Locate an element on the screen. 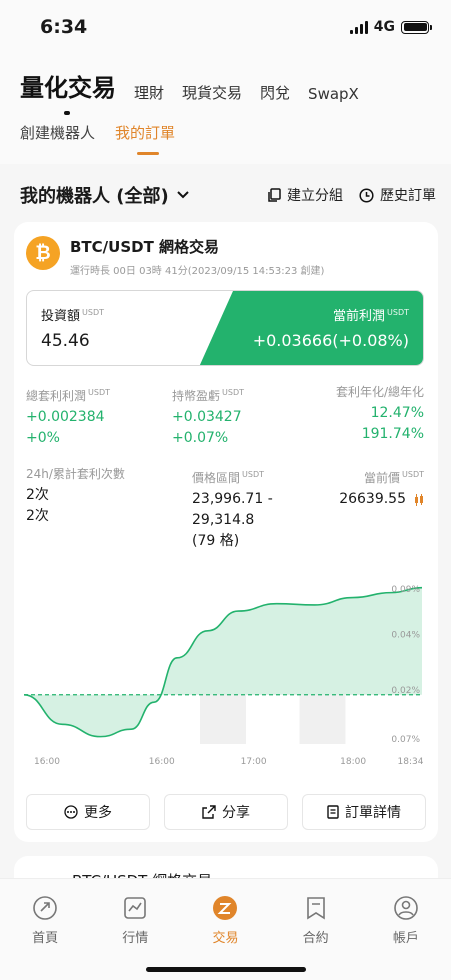  arb-count-total: 2次 is located at coordinates (37, 516).